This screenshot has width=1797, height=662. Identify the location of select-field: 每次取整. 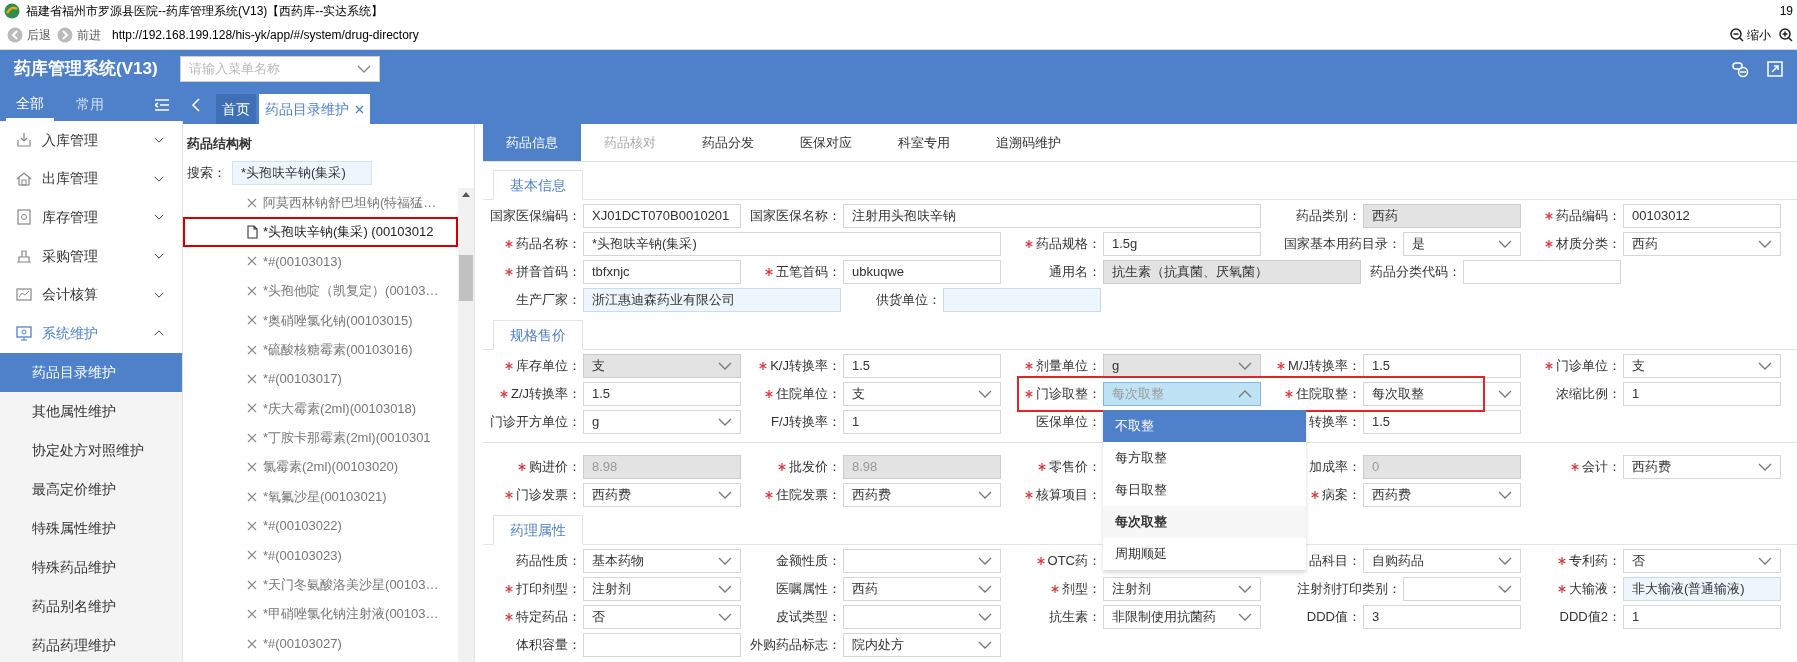
(1442, 394).